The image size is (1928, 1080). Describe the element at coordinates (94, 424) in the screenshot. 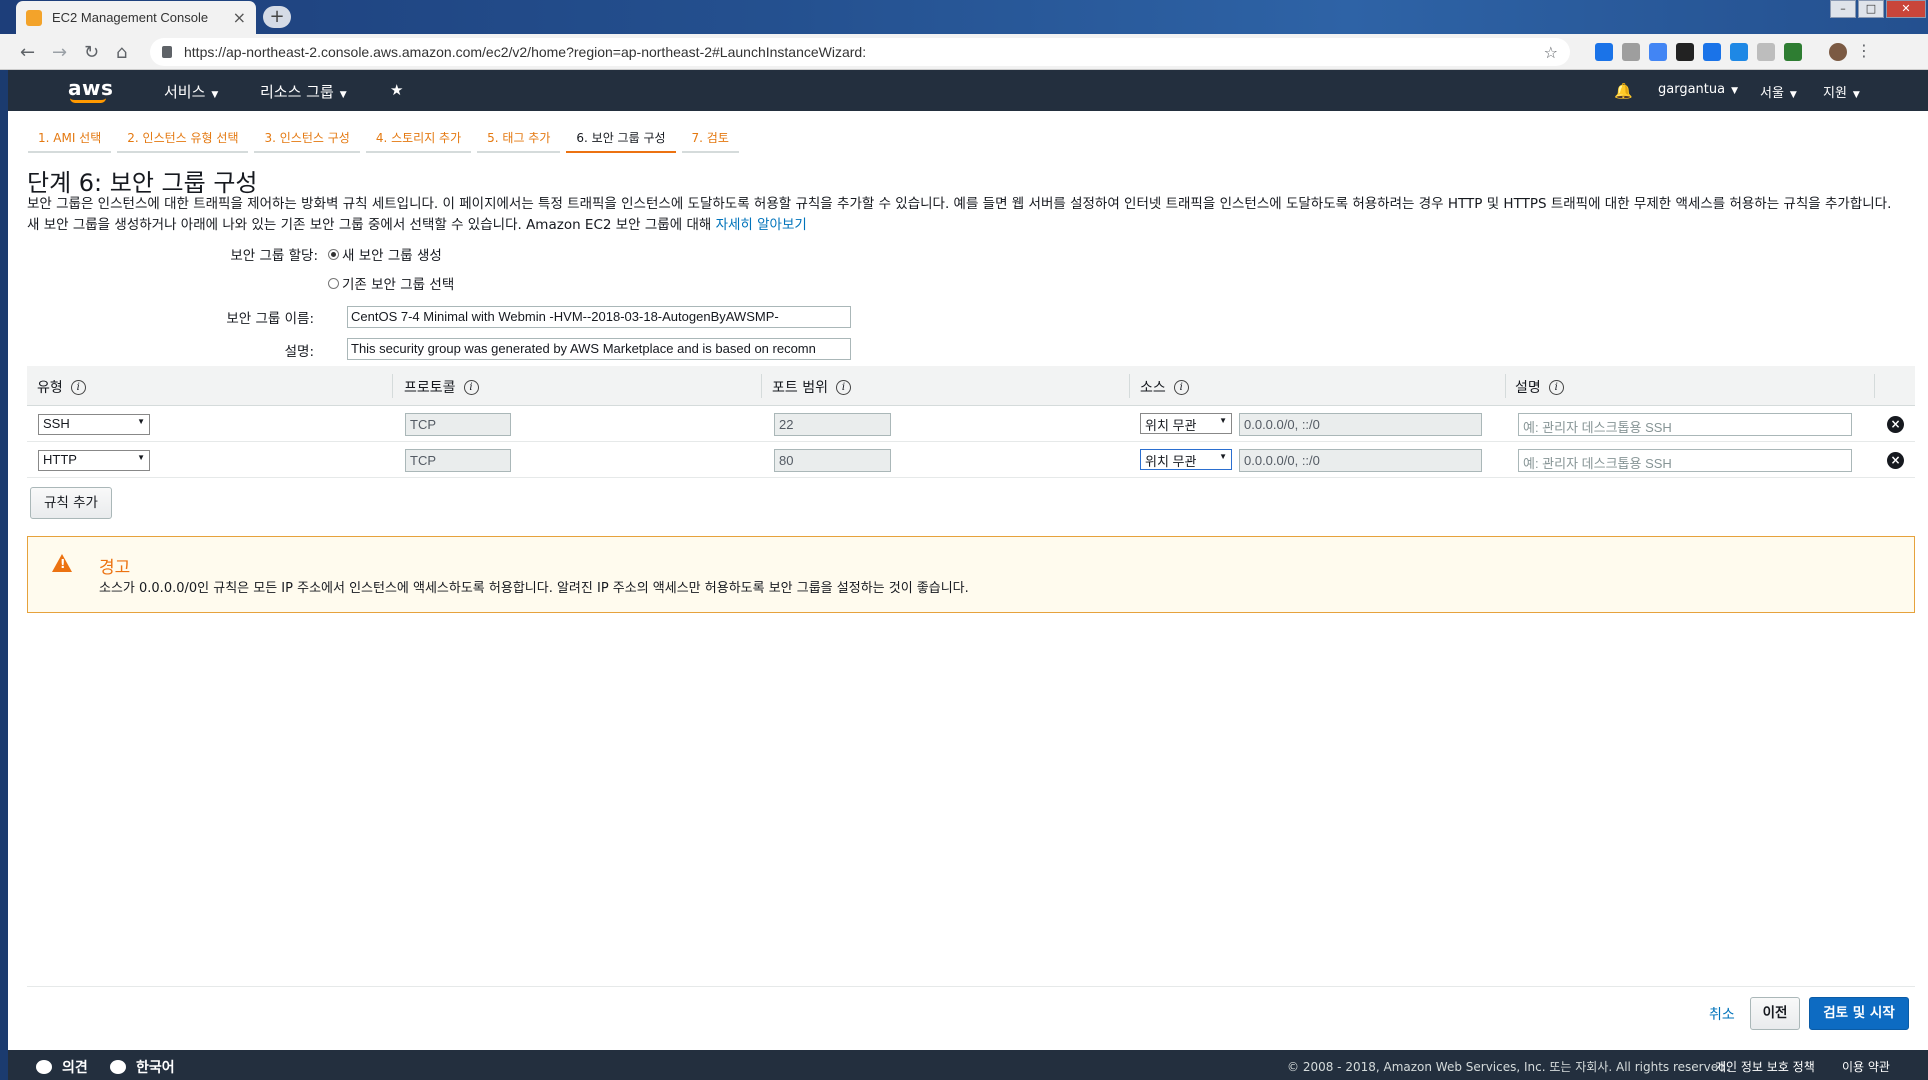

I see `type-select: SSH ▼` at that location.